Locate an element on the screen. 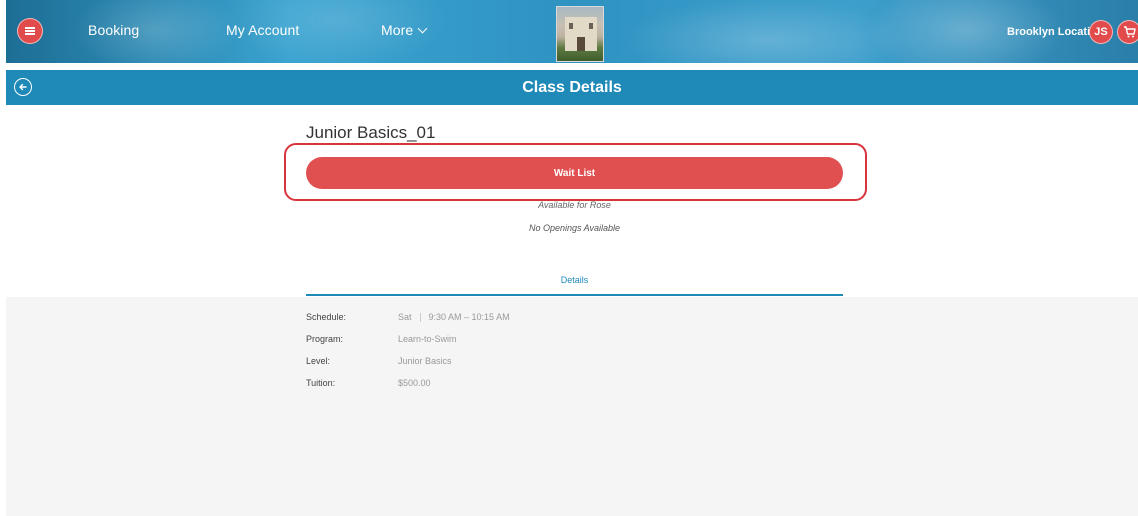 Image resolution: width=1138 pixels, height=516 pixels. header-divider is located at coordinates (572, 64).